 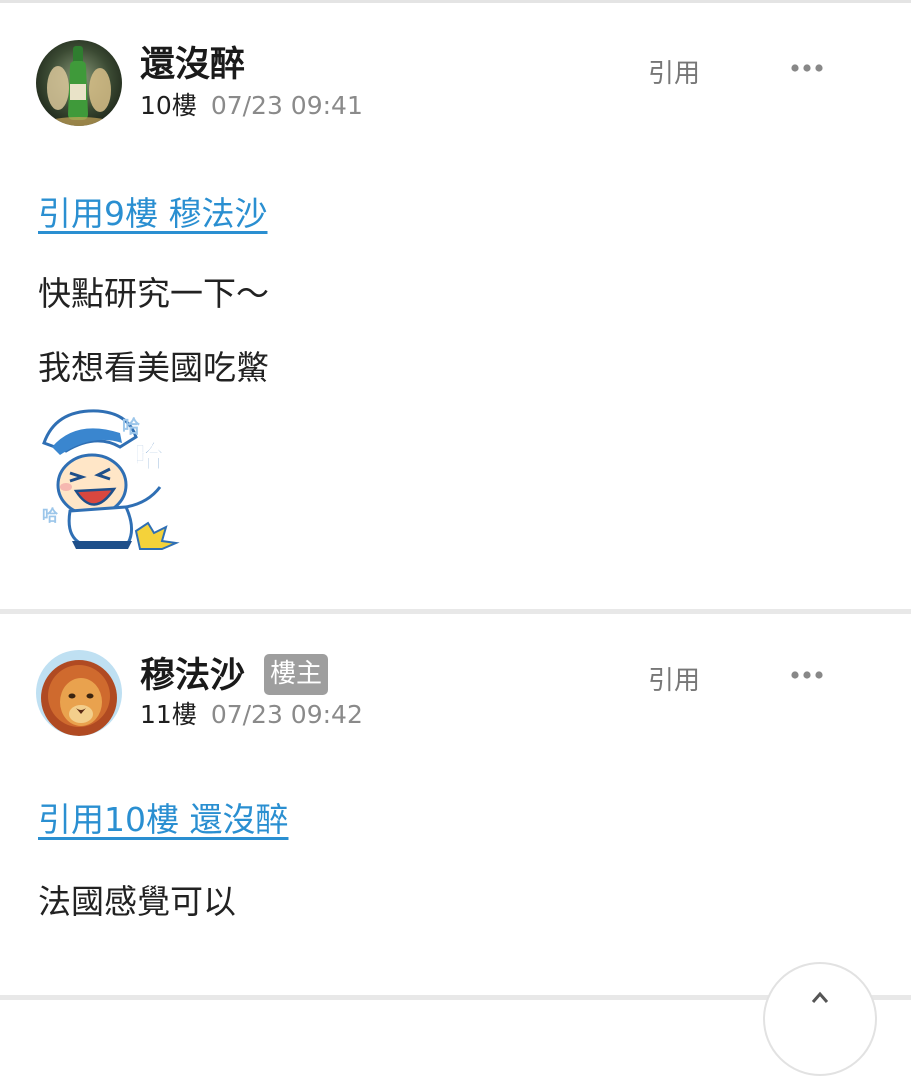 What do you see at coordinates (296, 674) in the screenshot?
I see `original-poster-badge: 樓主` at bounding box center [296, 674].